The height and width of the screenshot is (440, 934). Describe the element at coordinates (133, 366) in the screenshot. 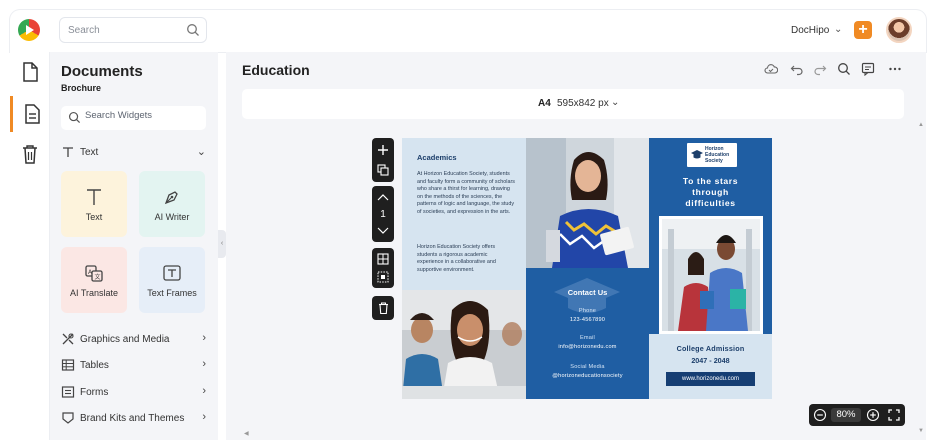

I see `section-tables: Tables ›` at that location.